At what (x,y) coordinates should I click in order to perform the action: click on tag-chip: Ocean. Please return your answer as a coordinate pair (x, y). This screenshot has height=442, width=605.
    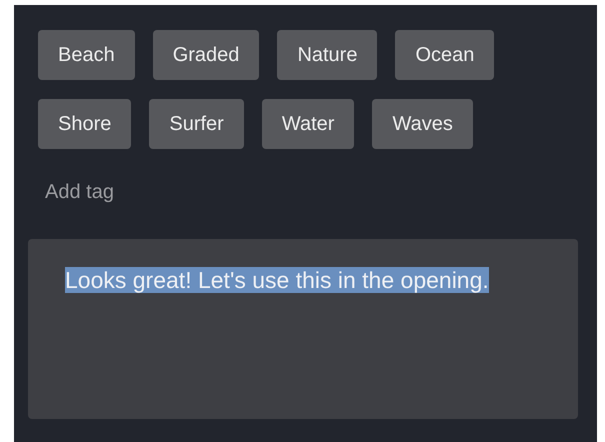
    Looking at the image, I should click on (444, 55).